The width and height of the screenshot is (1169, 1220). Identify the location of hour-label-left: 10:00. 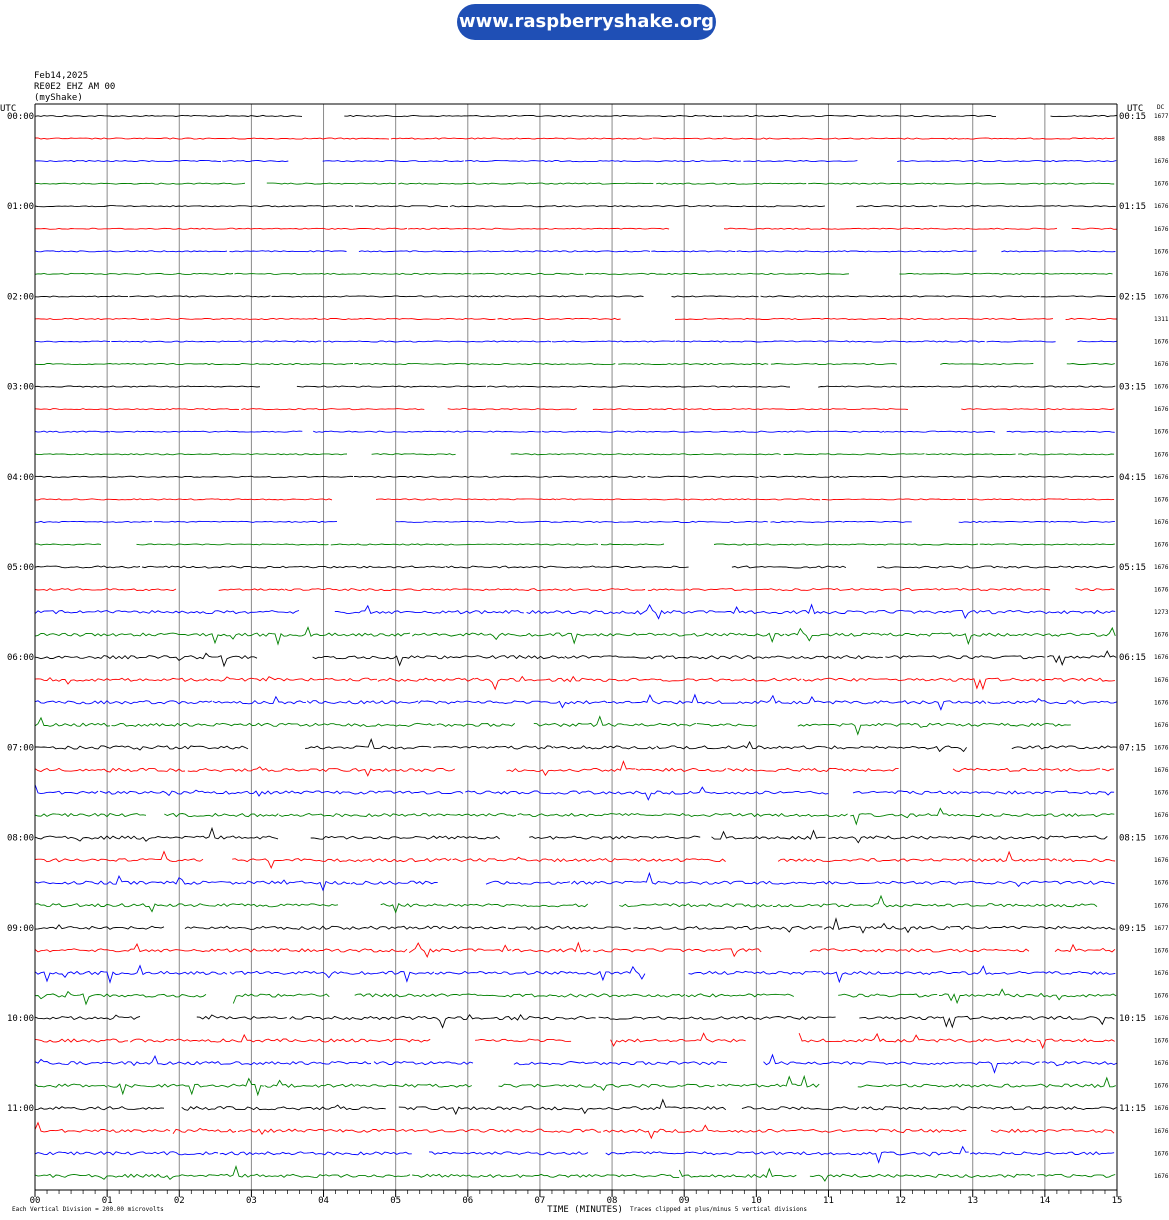
(20, 1019).